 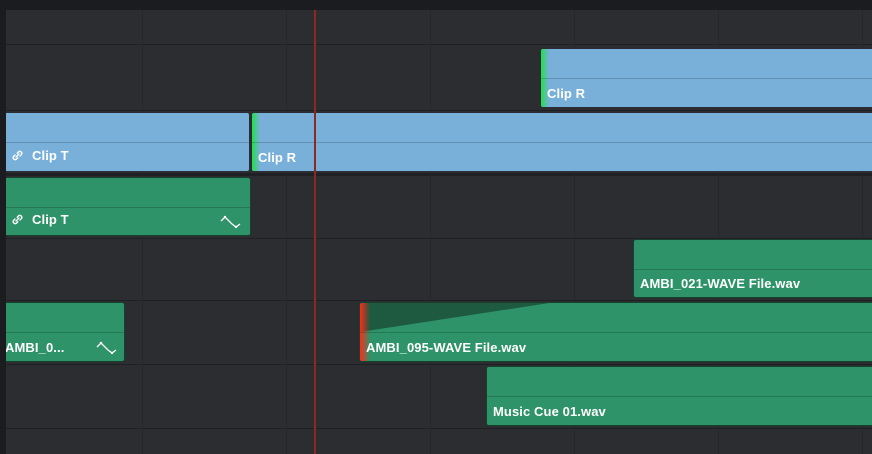 I want to click on clip-name: AMBI_021-WAVE File.wav, so click(x=720, y=283).